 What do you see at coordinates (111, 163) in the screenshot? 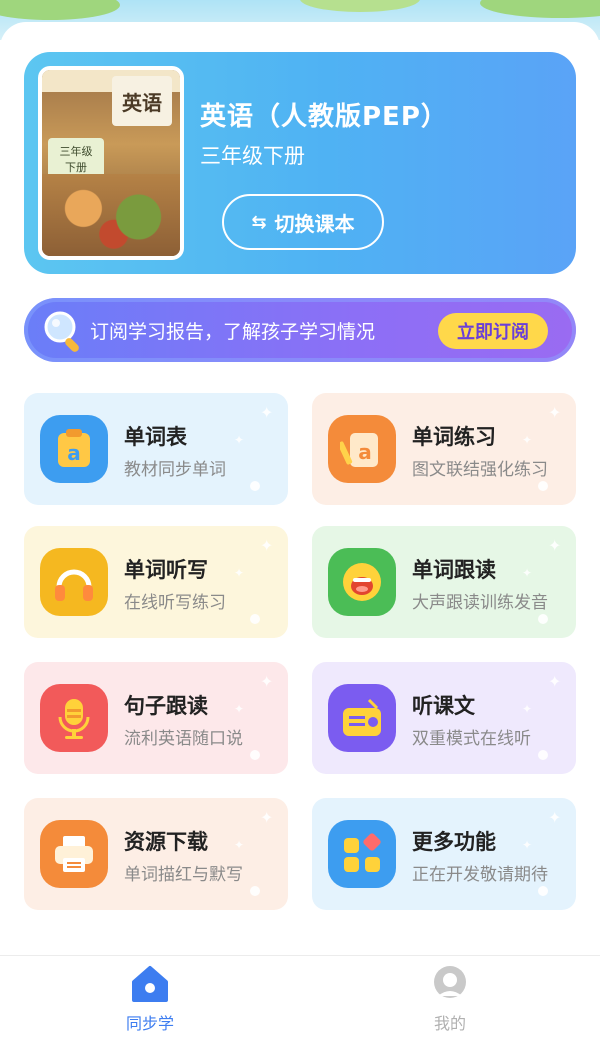
I see `textbook-cover-image: 英语 三年级 下册` at bounding box center [111, 163].